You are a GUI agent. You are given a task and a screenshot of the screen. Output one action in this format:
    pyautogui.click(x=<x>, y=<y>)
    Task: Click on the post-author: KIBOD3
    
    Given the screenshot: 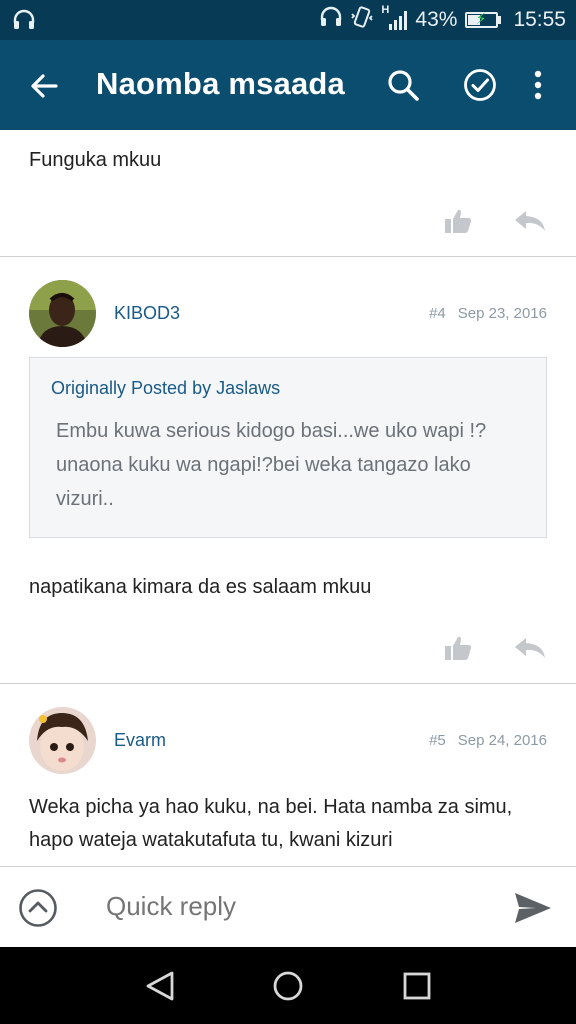 What is the action you would take?
    pyautogui.click(x=147, y=313)
    